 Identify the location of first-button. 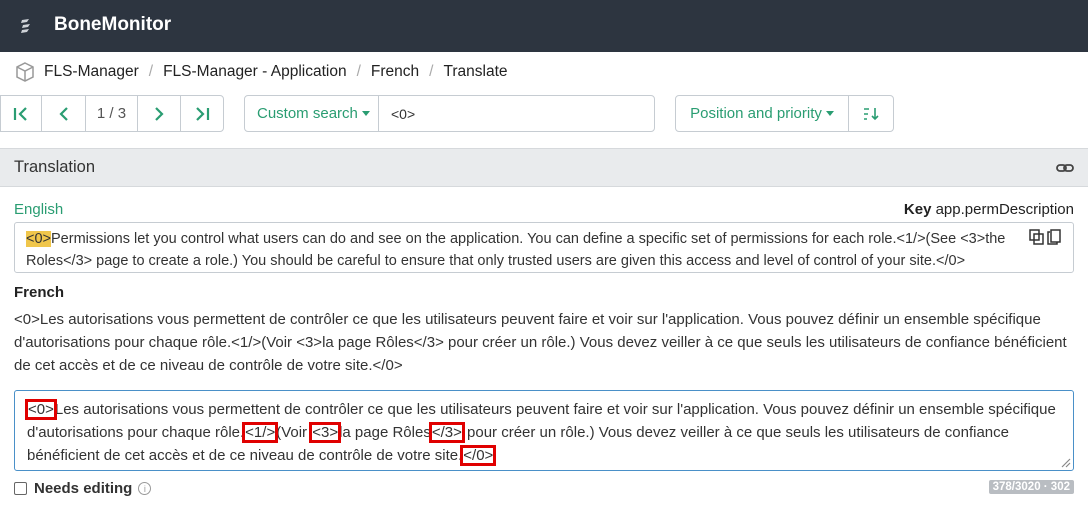
(21, 113).